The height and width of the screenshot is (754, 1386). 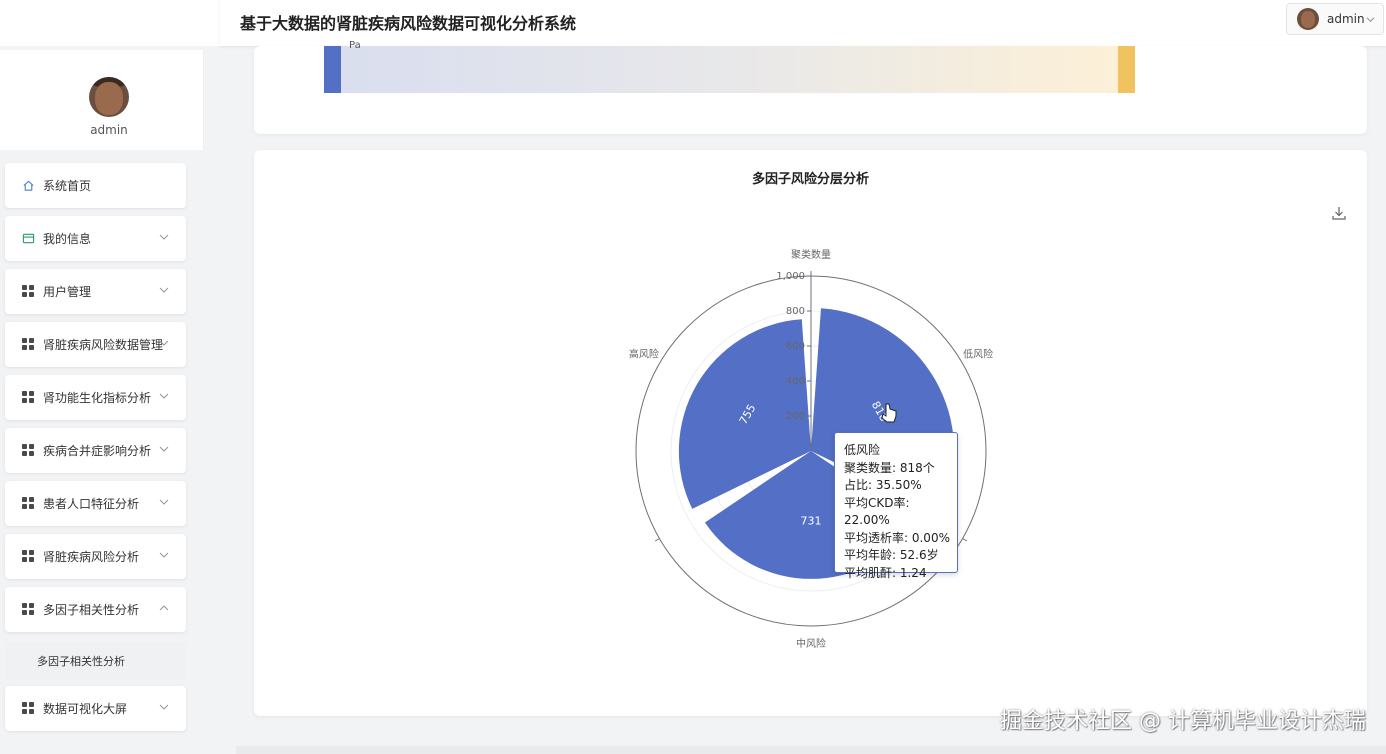 I want to click on sidebar-item-8: 多因子相关性分析, so click(x=95, y=609).